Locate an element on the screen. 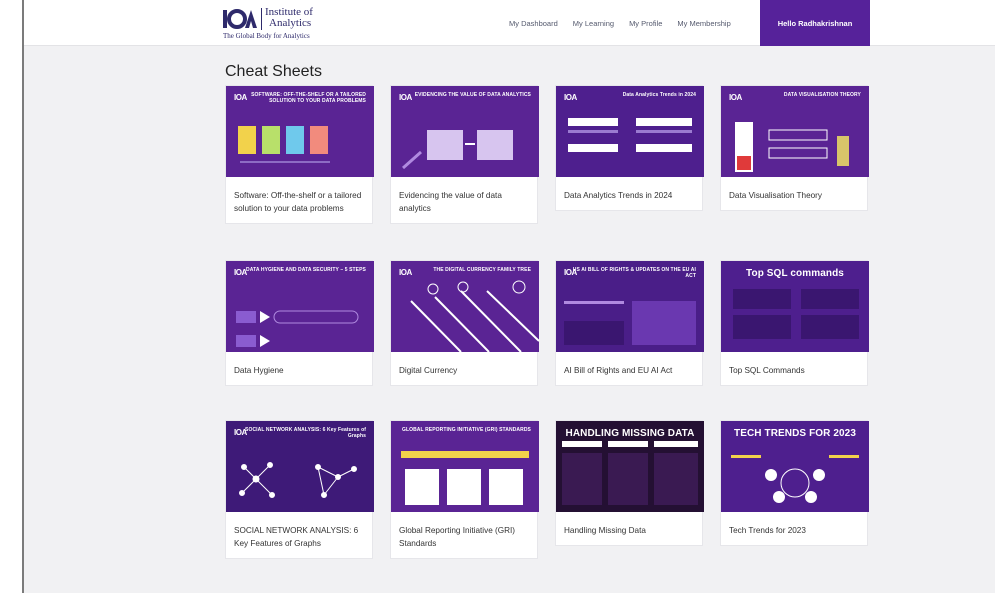 Image resolution: width=995 pixels, height=593 pixels. cheat-sheet-card: Top SQL commands Top SQL Commands is located at coordinates (794, 323).